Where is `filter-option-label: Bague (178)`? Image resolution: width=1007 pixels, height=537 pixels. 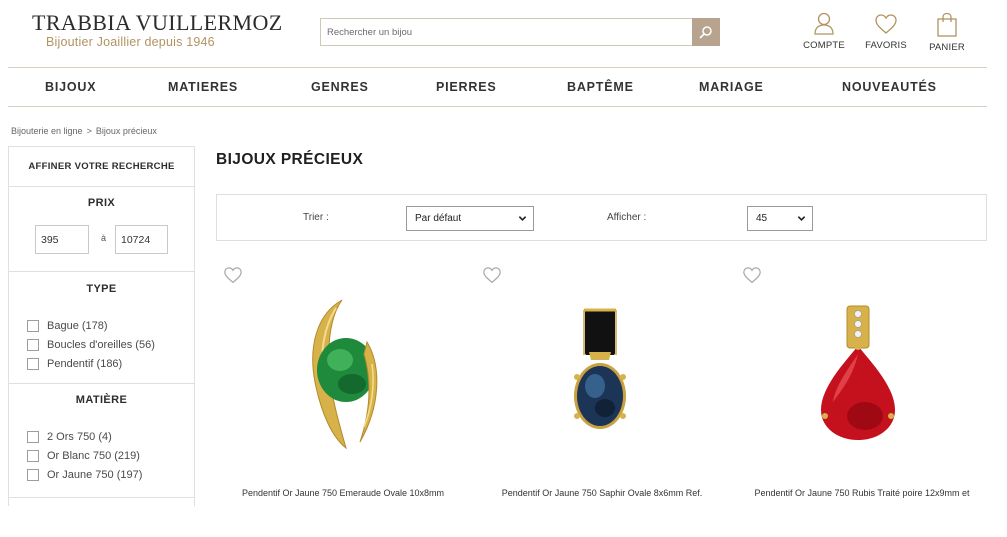 filter-option-label: Bague (178) is located at coordinates (77, 325).